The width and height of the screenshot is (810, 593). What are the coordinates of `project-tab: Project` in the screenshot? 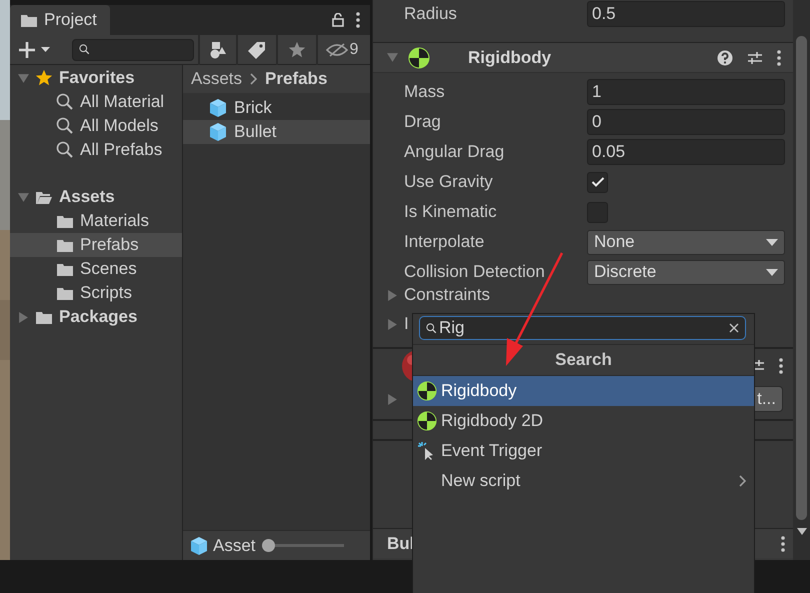 It's located at (60, 20).